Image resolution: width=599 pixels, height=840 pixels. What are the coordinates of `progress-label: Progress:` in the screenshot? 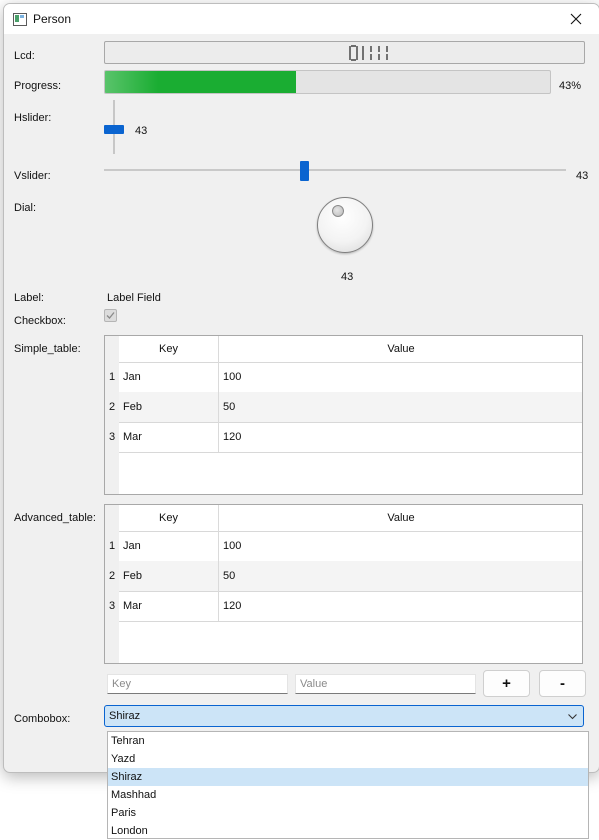 It's located at (38, 86).